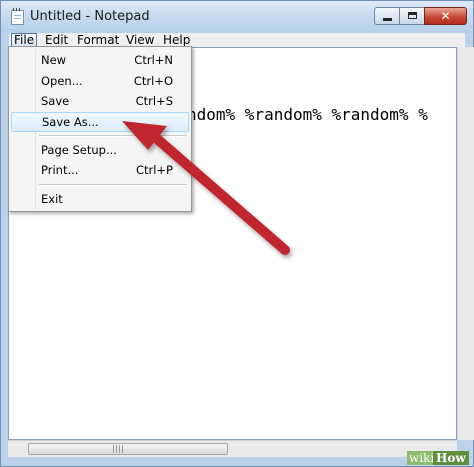  Describe the element at coordinates (422, 458) in the screenshot. I see `watermark-wiki: wiki` at that location.